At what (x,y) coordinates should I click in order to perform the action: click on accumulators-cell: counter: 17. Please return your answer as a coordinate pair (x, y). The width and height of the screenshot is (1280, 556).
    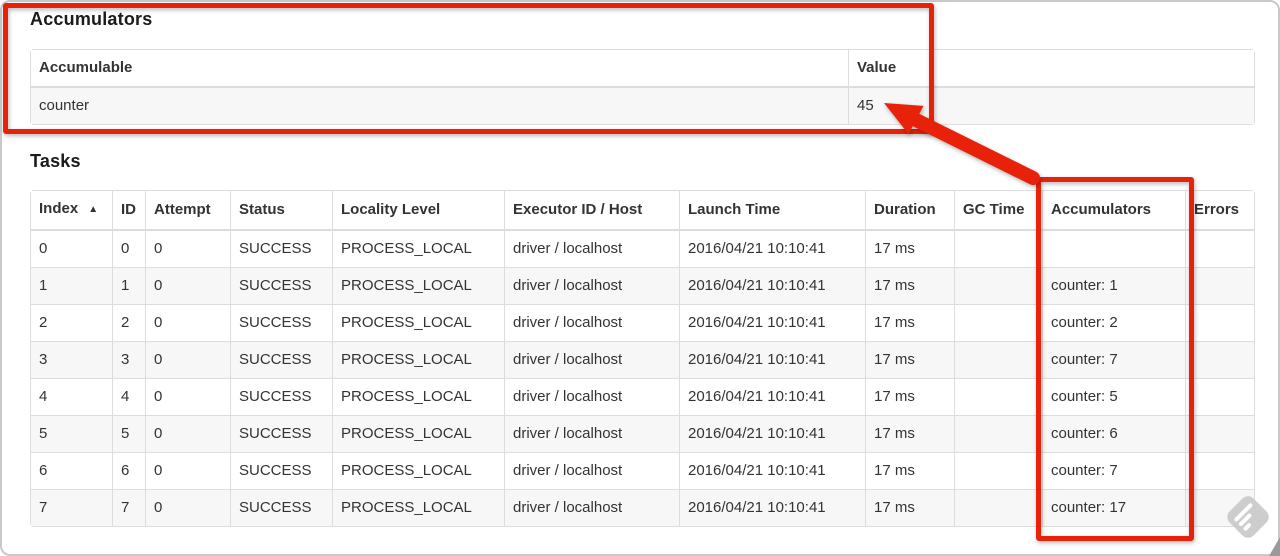
    Looking at the image, I should click on (1114, 508).